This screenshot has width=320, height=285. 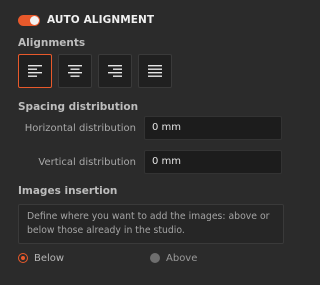 What do you see at coordinates (155, 258) in the screenshot?
I see `radio-above-dot` at bounding box center [155, 258].